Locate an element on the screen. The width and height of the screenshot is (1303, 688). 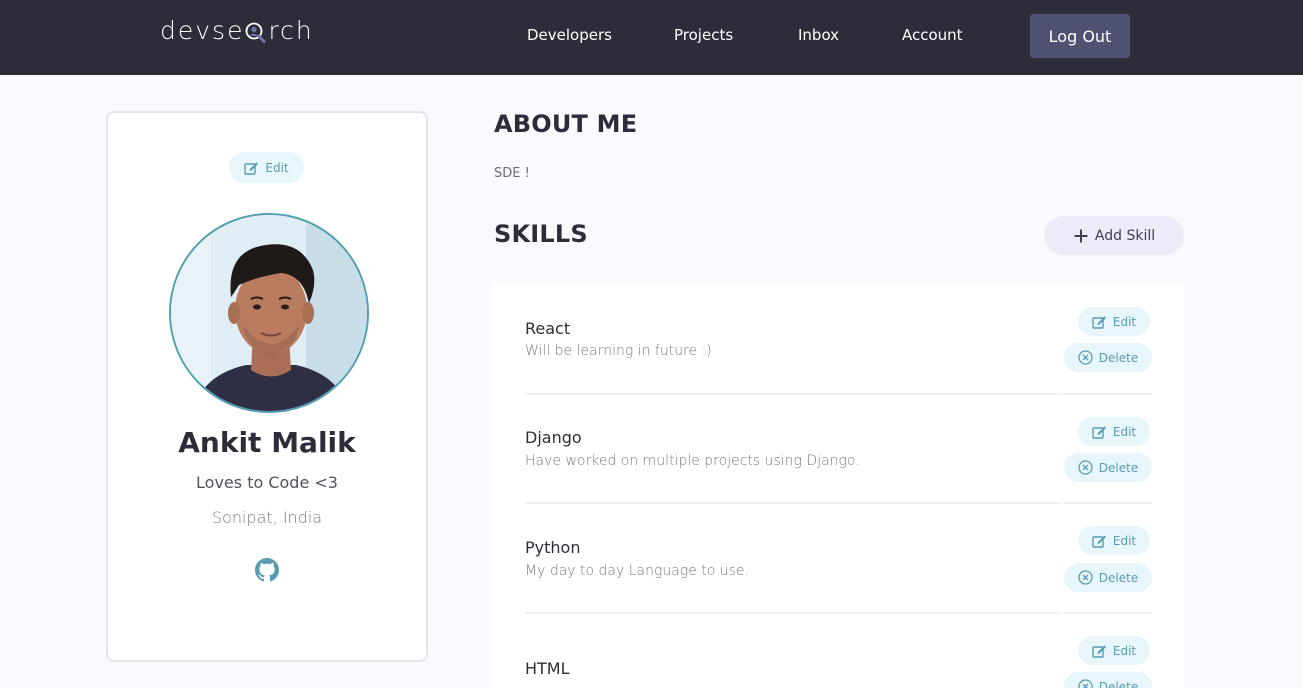
add-skill-button: Add Skill is located at coordinates (1114, 235).